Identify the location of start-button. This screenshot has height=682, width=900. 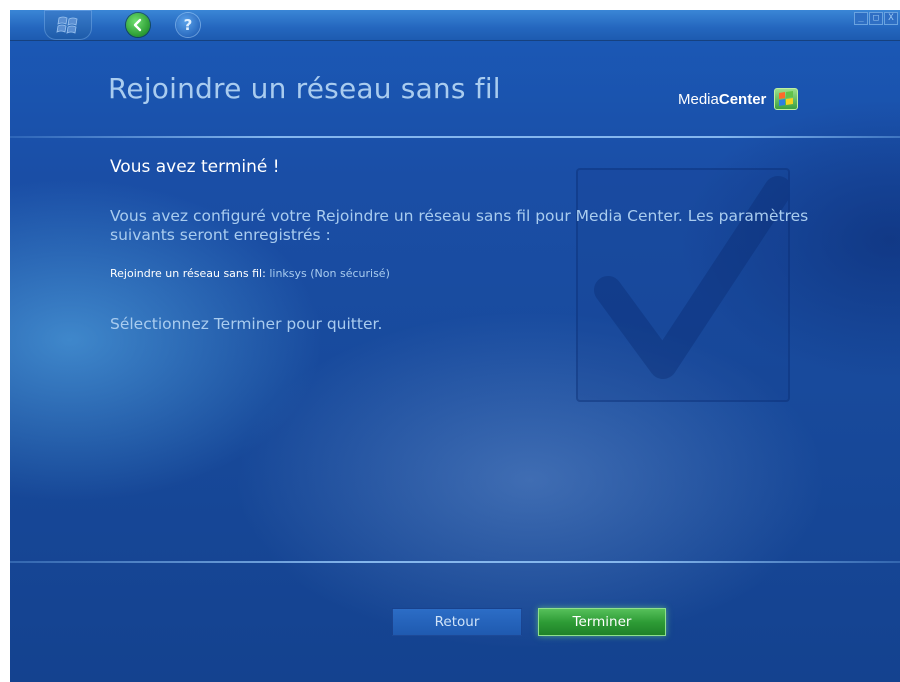
(68, 25).